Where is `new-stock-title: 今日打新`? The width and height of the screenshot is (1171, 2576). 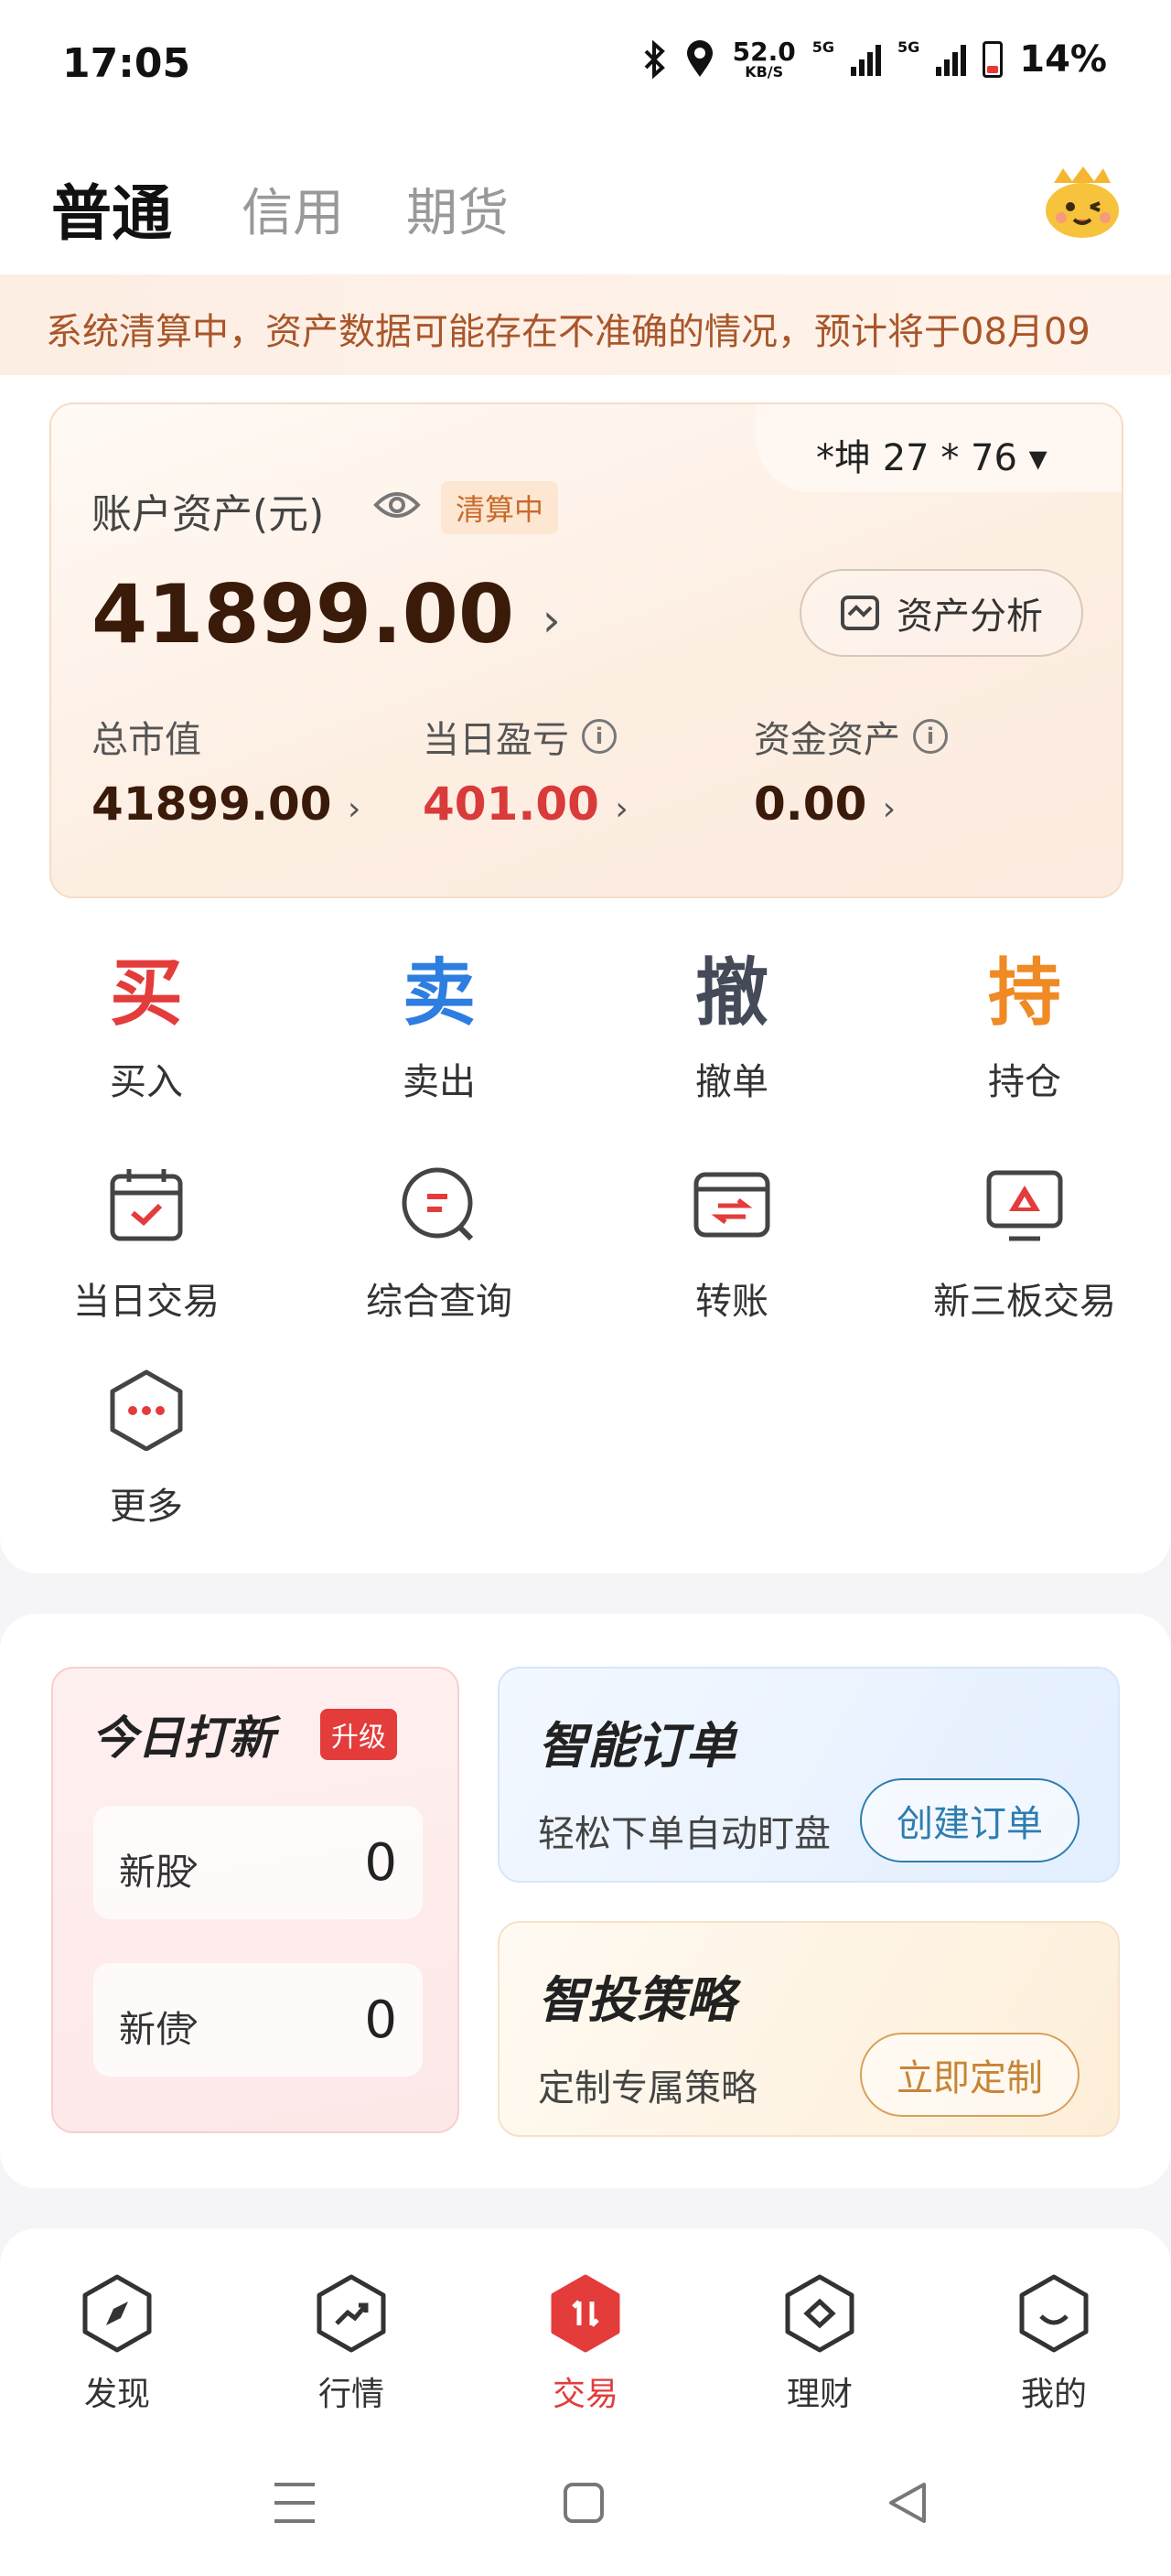 new-stock-title: 今日打新 is located at coordinates (182, 1738).